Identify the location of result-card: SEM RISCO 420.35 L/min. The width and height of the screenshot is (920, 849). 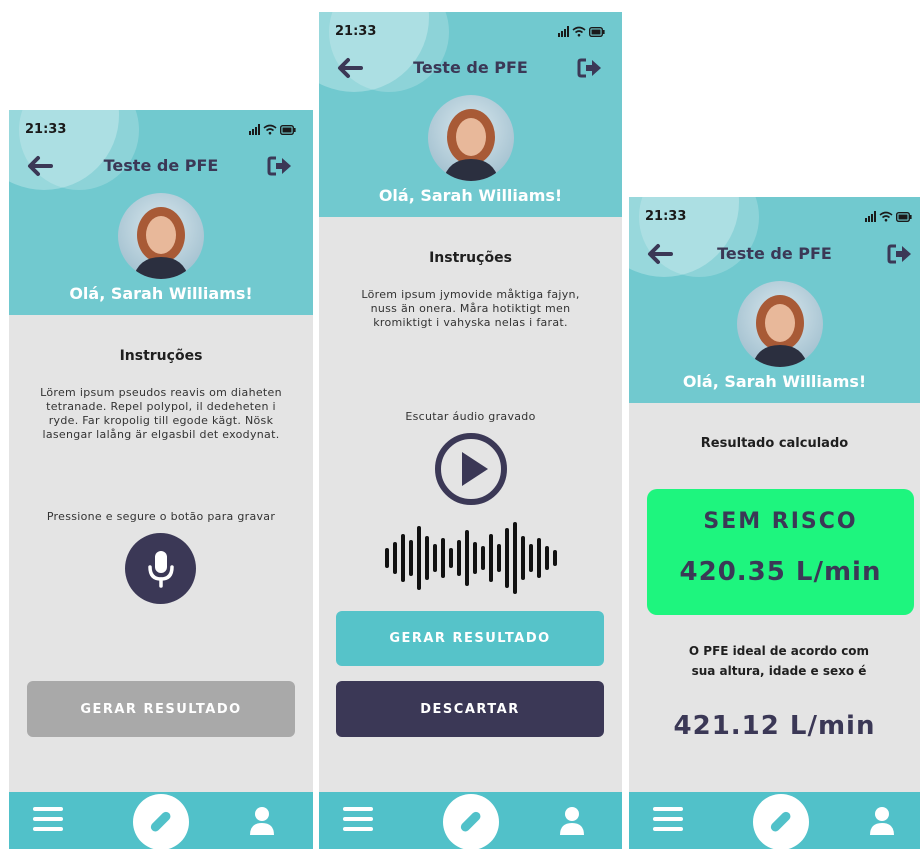
(780, 552).